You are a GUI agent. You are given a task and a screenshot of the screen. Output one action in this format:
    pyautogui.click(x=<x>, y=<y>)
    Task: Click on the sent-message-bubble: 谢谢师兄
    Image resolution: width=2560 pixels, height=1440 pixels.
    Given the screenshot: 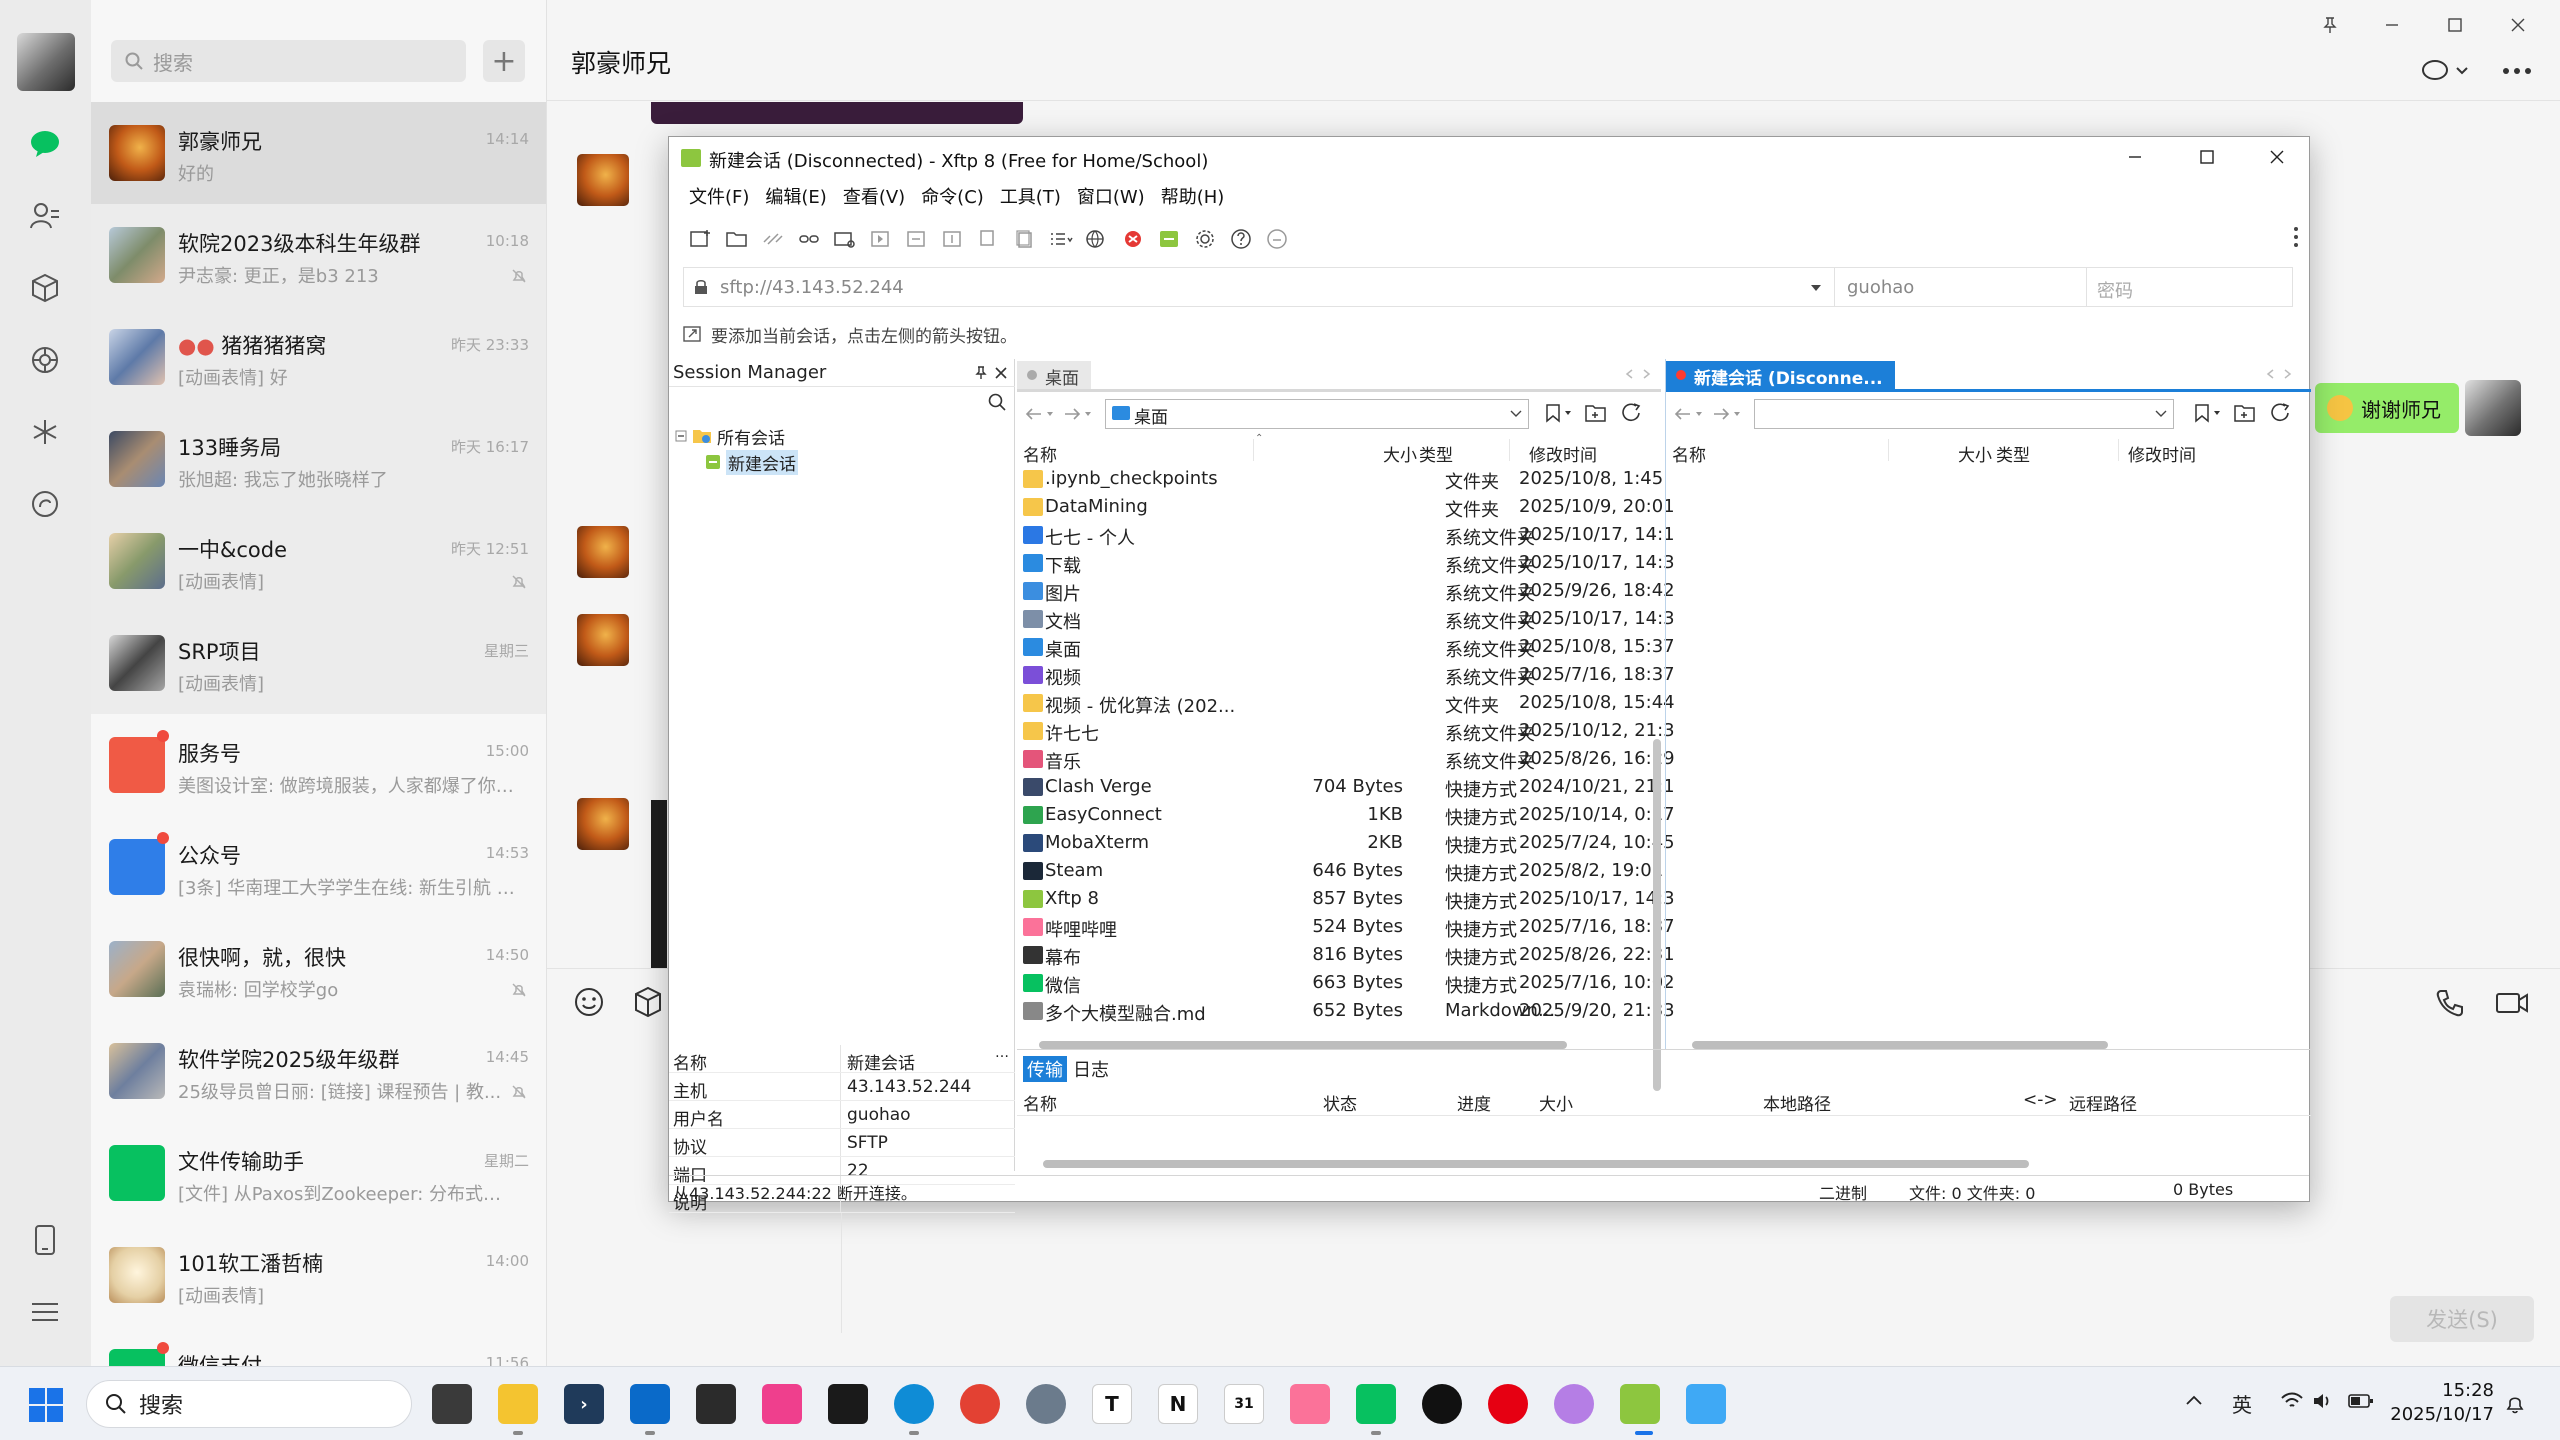 What is the action you would take?
    pyautogui.click(x=2387, y=408)
    